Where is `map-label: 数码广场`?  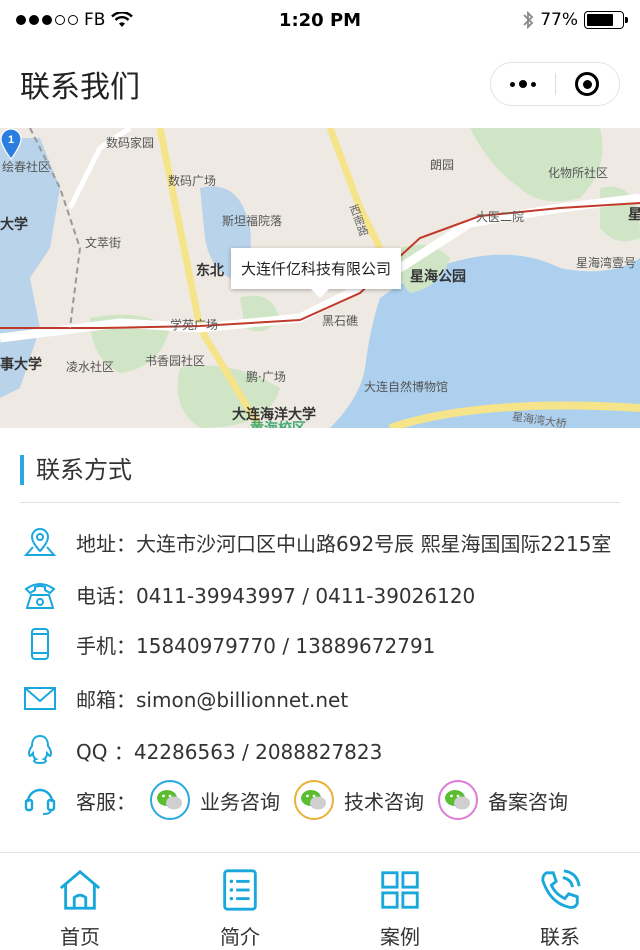 map-label: 数码广场 is located at coordinates (192, 181).